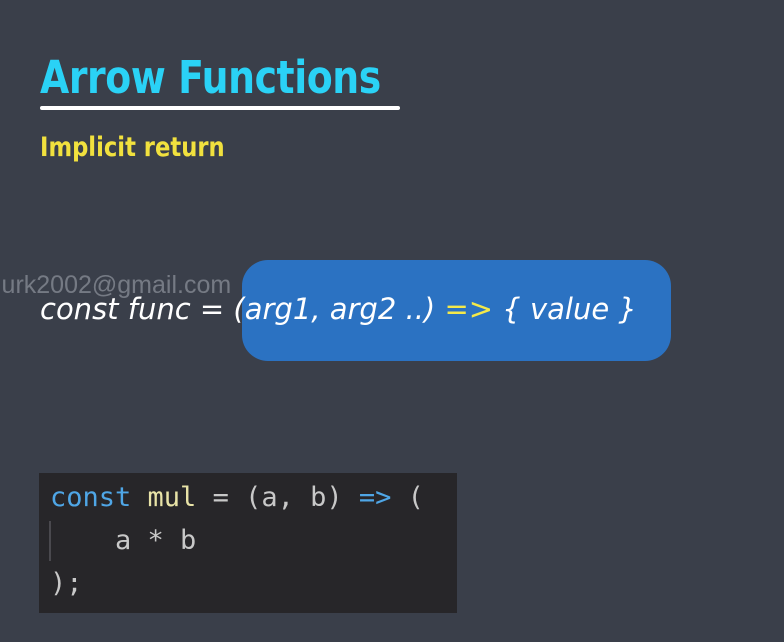  I want to click on code-open-paren: (, so click(407, 497).